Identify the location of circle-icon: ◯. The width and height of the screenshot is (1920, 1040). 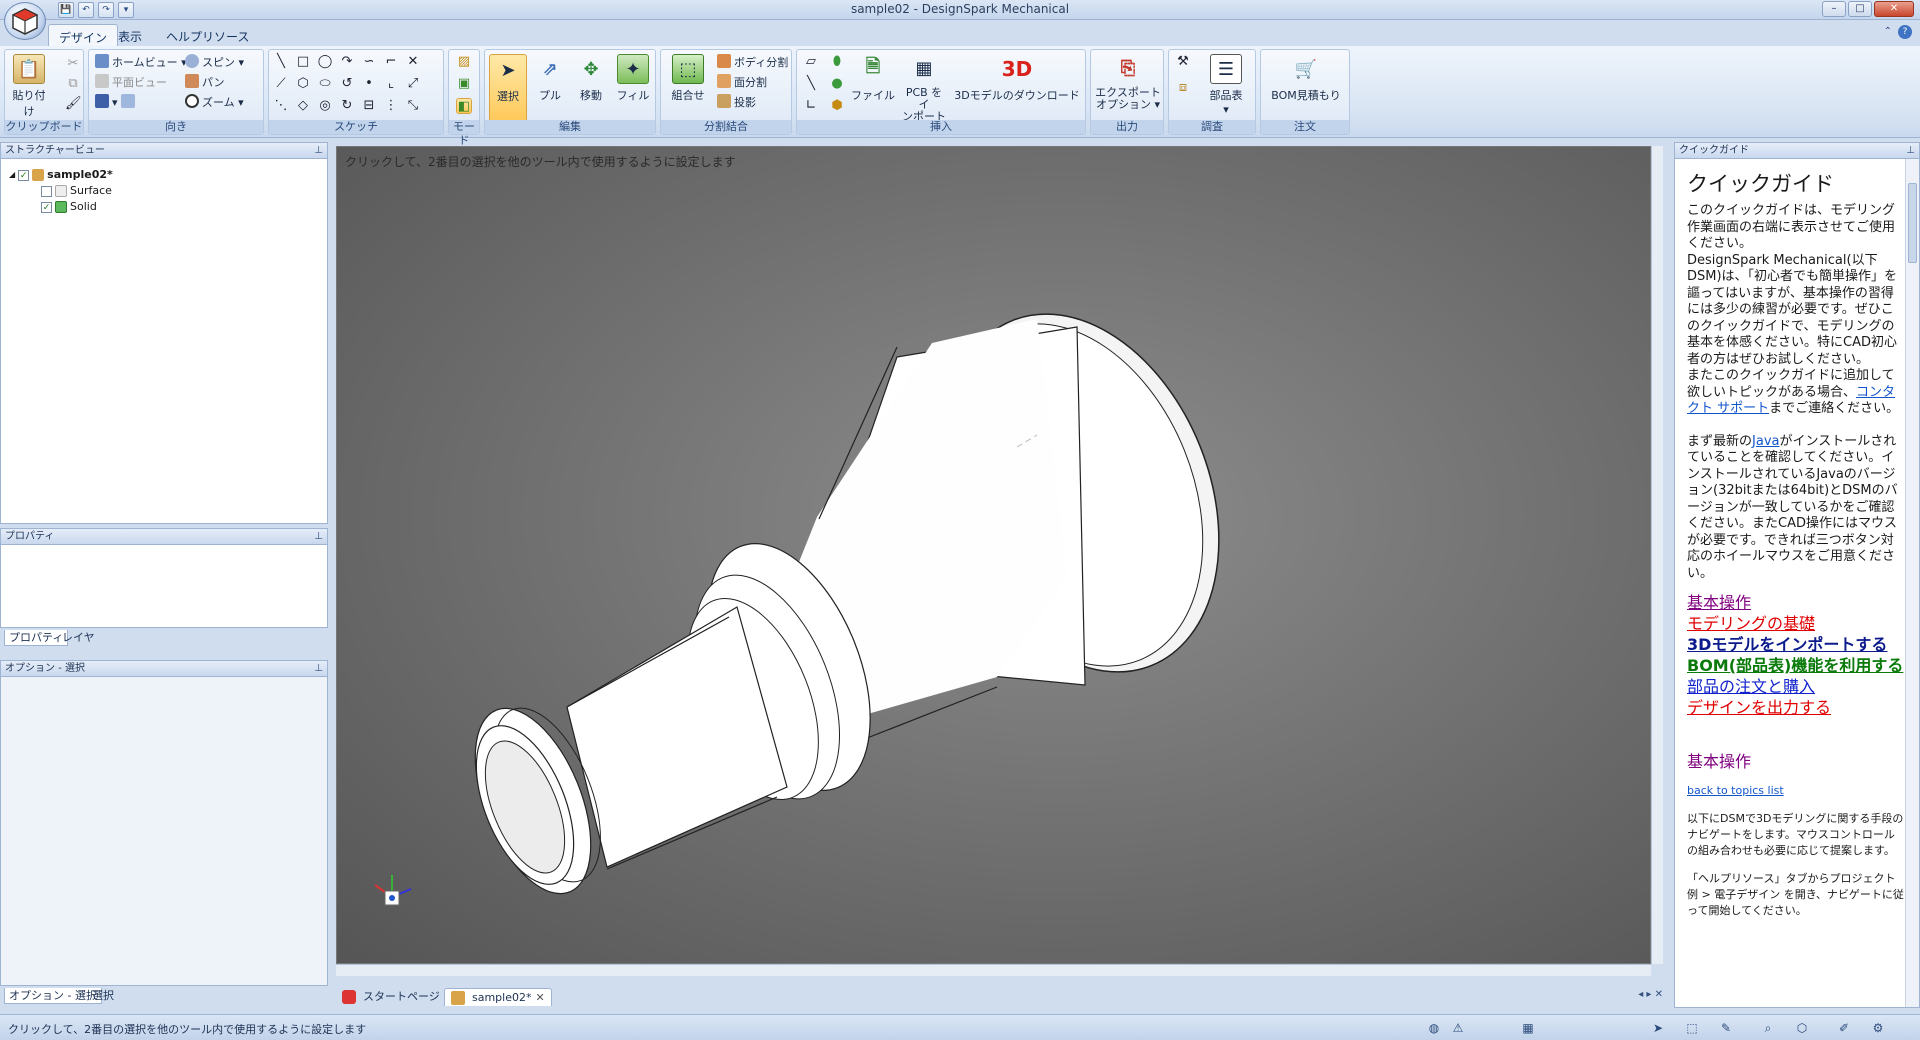
(325, 62).